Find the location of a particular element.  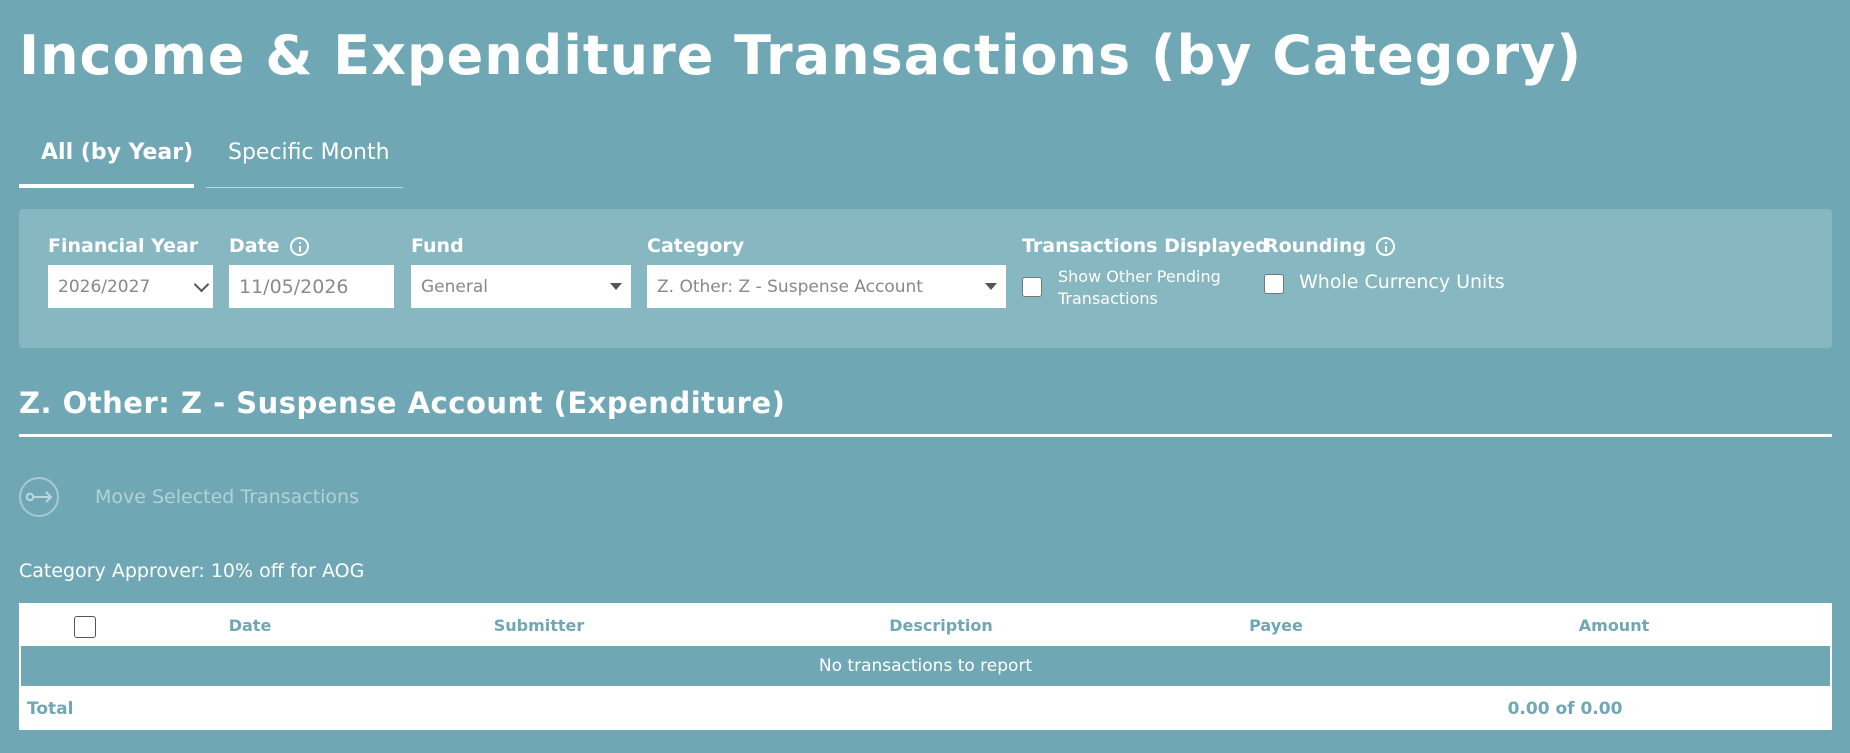

select-all-checkbox is located at coordinates (85, 627).